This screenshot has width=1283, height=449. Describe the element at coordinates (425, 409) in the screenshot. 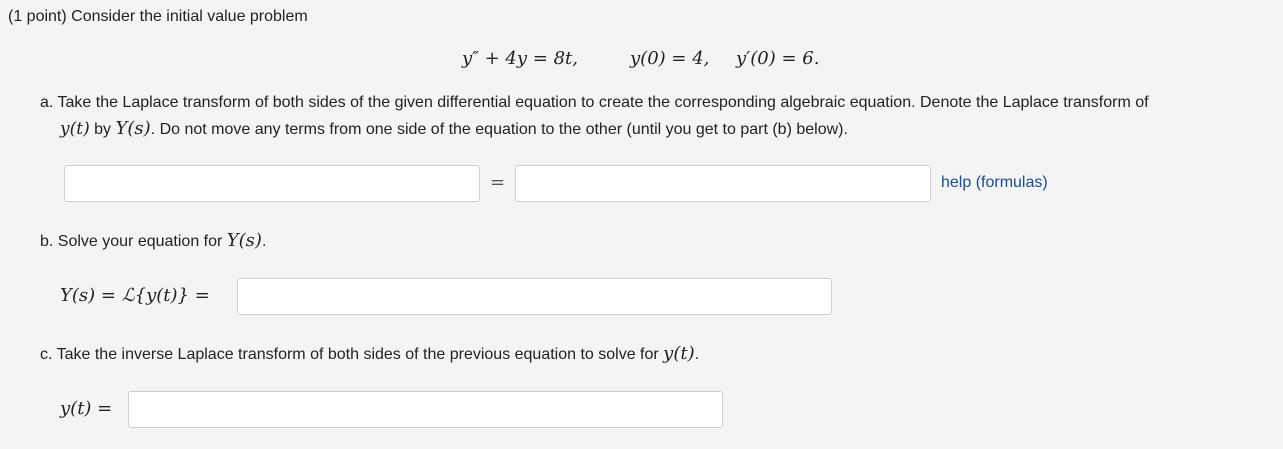

I see `y-of-t-input` at that location.